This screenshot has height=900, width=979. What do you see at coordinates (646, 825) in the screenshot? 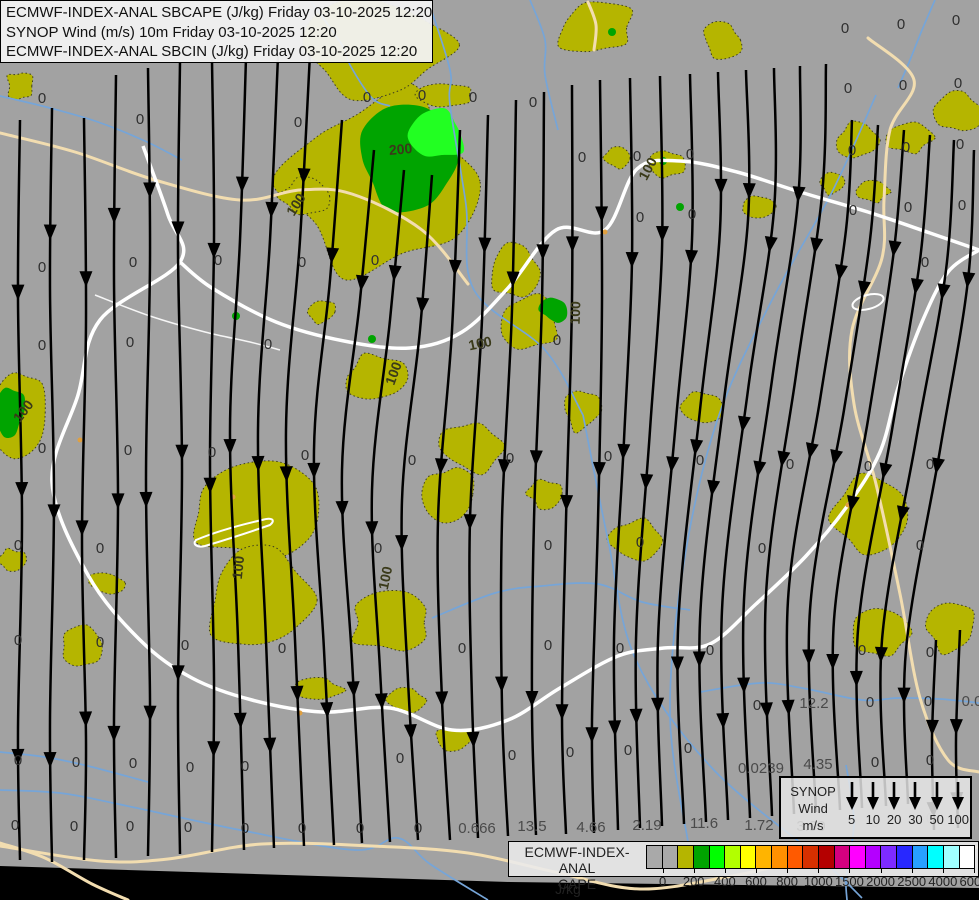
I see `station-value-label: 2.19` at bounding box center [646, 825].